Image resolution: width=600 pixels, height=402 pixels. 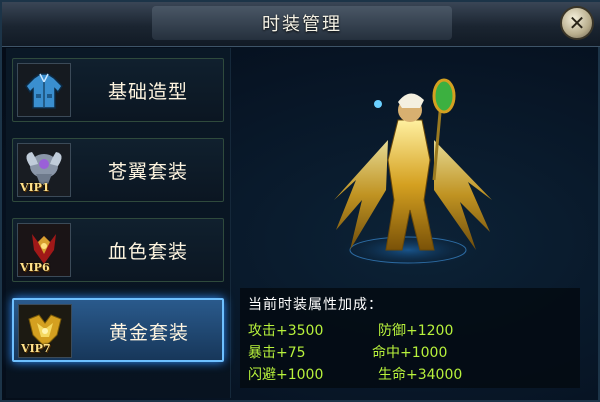 What do you see at coordinates (410, 353) in the screenshot?
I see `stat-accuracy: 命中+1000` at bounding box center [410, 353].